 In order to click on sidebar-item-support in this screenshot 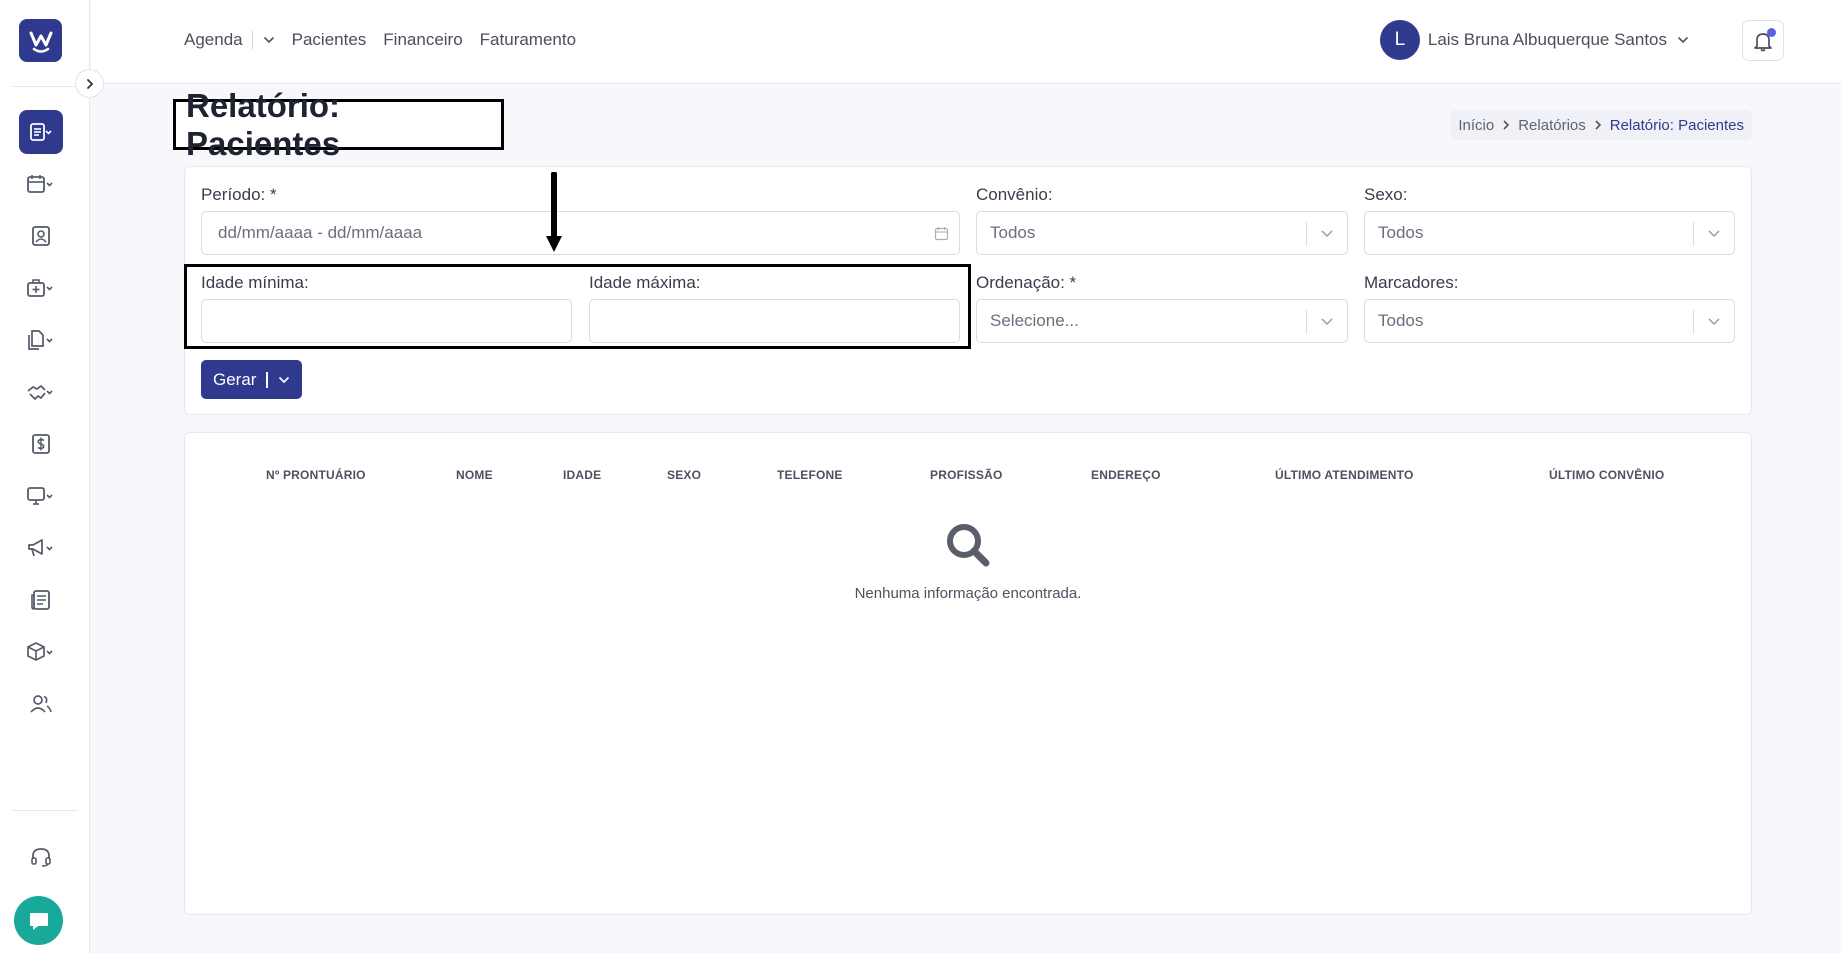, I will do `click(41, 857)`.